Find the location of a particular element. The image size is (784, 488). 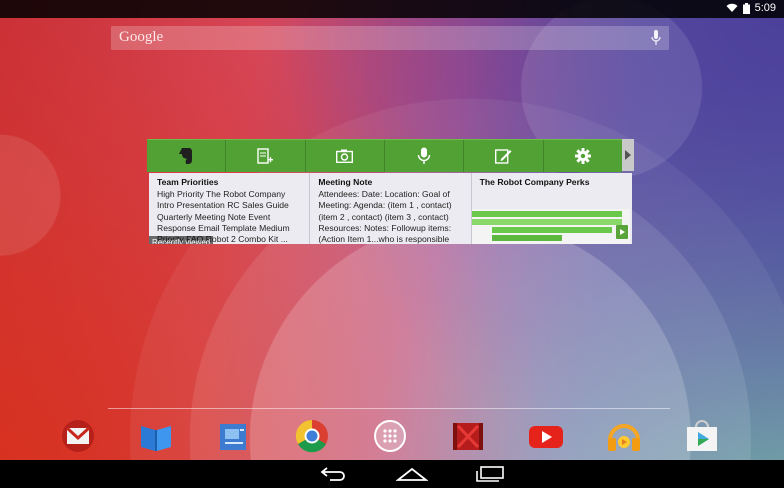

play-music-icon is located at coordinates (624, 437).